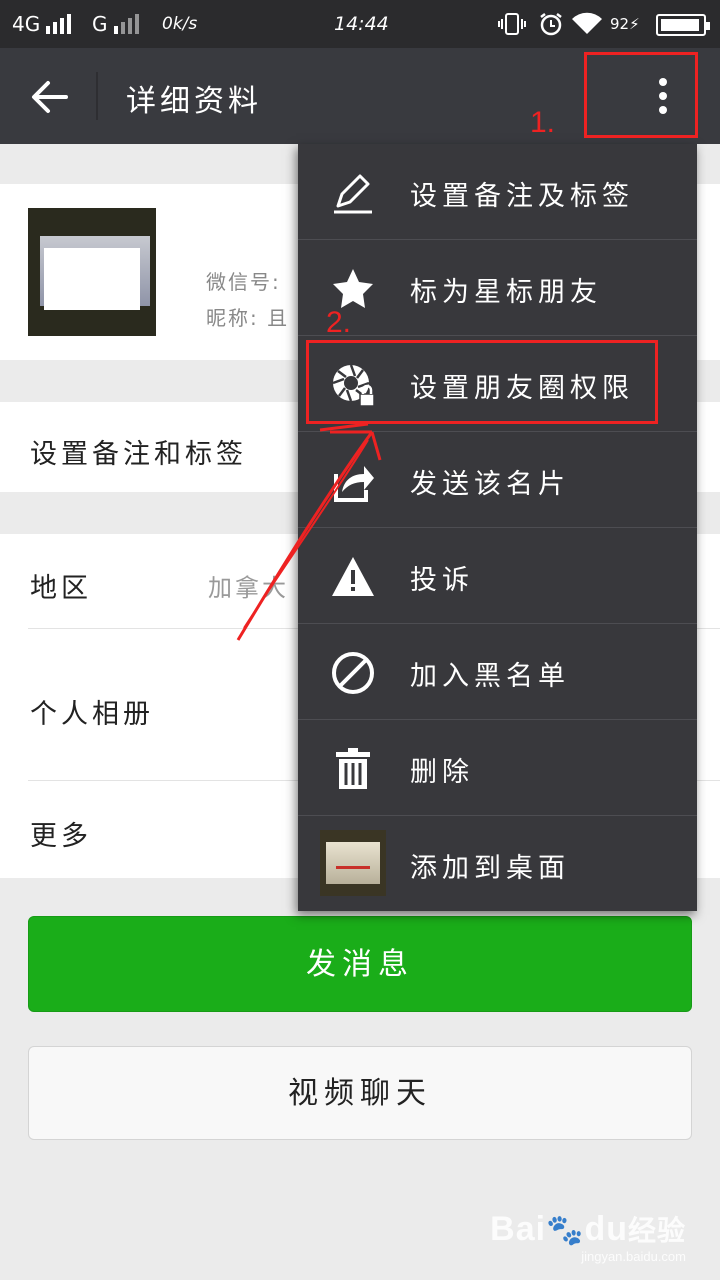 Image resolution: width=720 pixels, height=1280 pixels. I want to click on annotation-arrow, so click(309, 531).